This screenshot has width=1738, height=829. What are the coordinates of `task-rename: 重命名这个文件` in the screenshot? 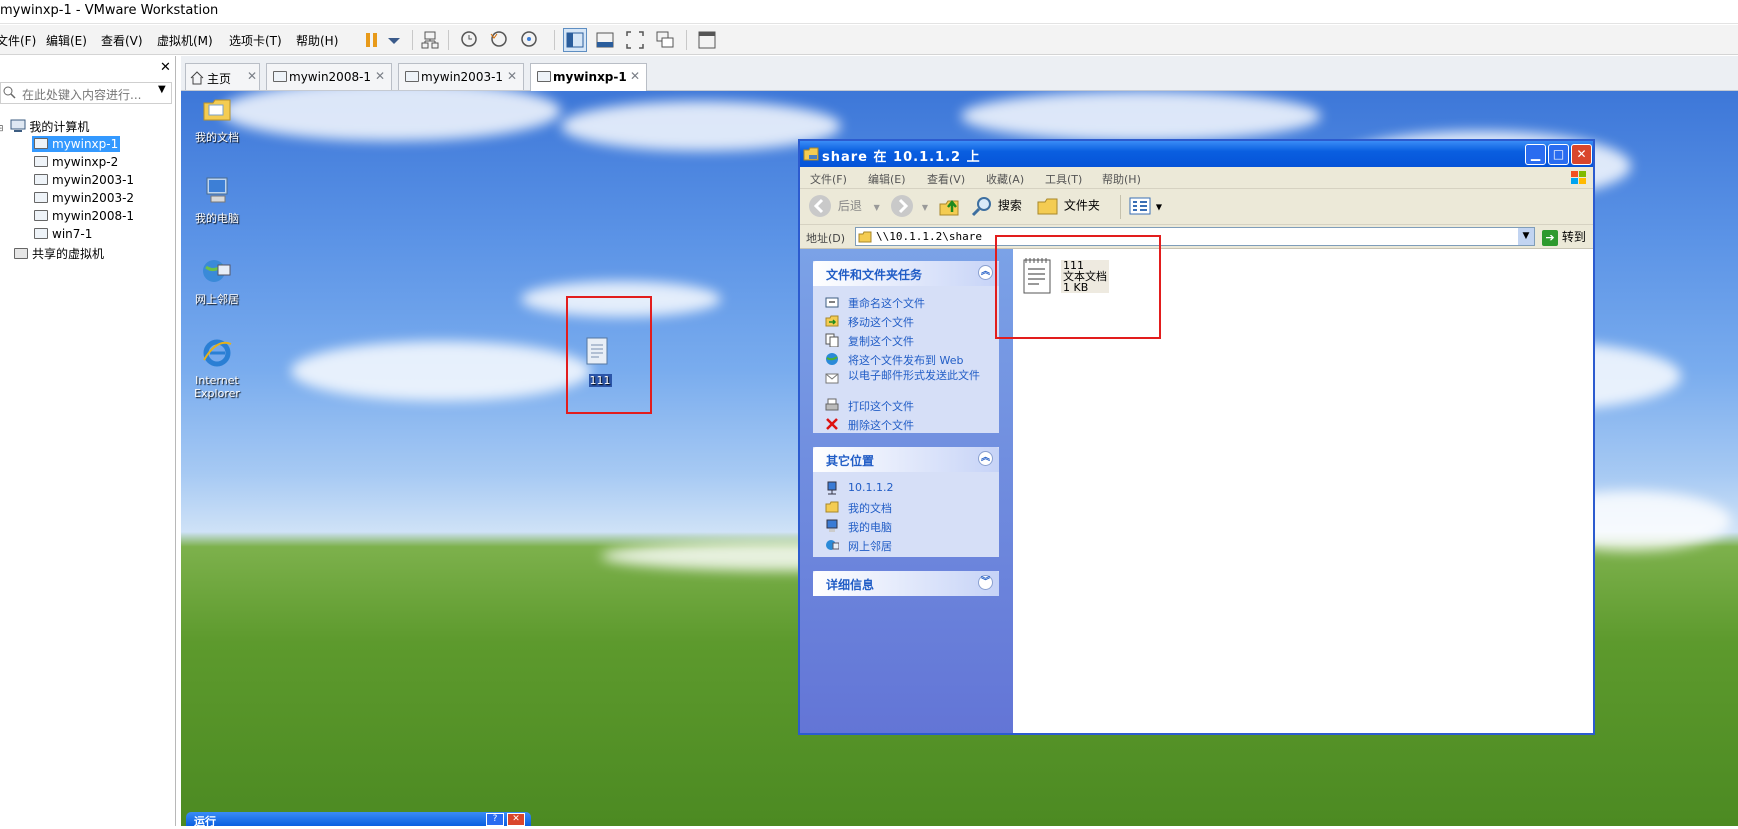 It's located at (906, 301).